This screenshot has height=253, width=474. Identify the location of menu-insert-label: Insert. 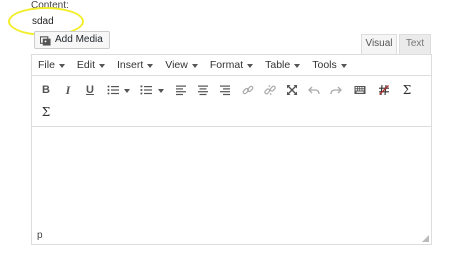
(130, 65).